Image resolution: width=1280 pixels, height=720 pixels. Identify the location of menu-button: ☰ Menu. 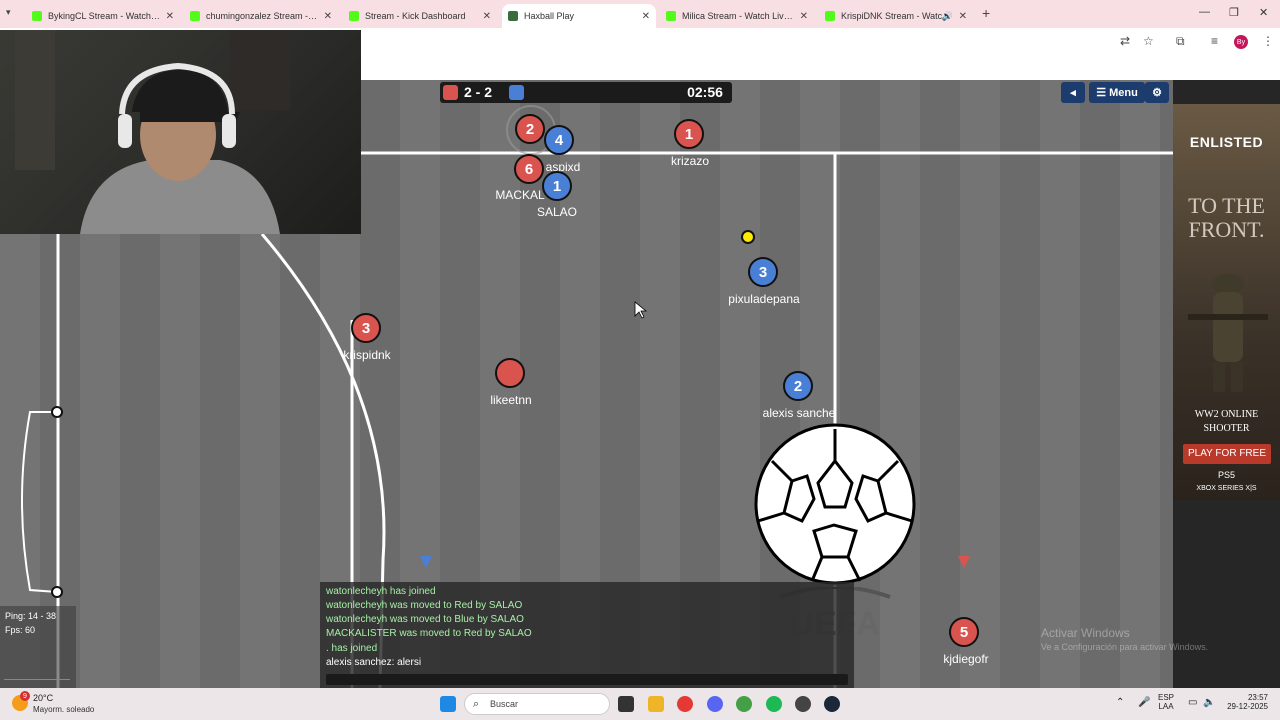
(1117, 92).